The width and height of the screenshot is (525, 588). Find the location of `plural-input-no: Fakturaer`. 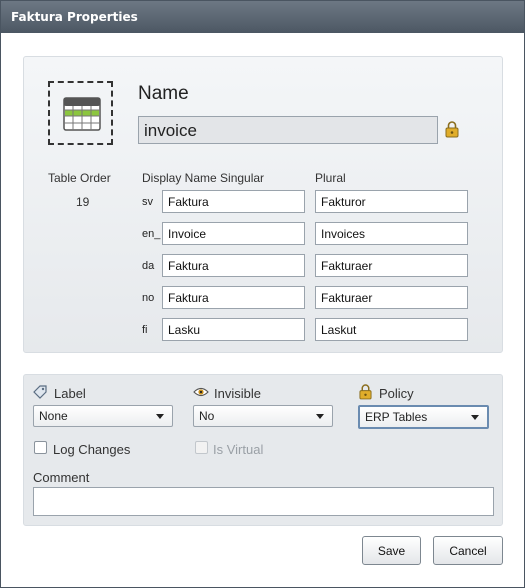

plural-input-no: Fakturaer is located at coordinates (391, 297).